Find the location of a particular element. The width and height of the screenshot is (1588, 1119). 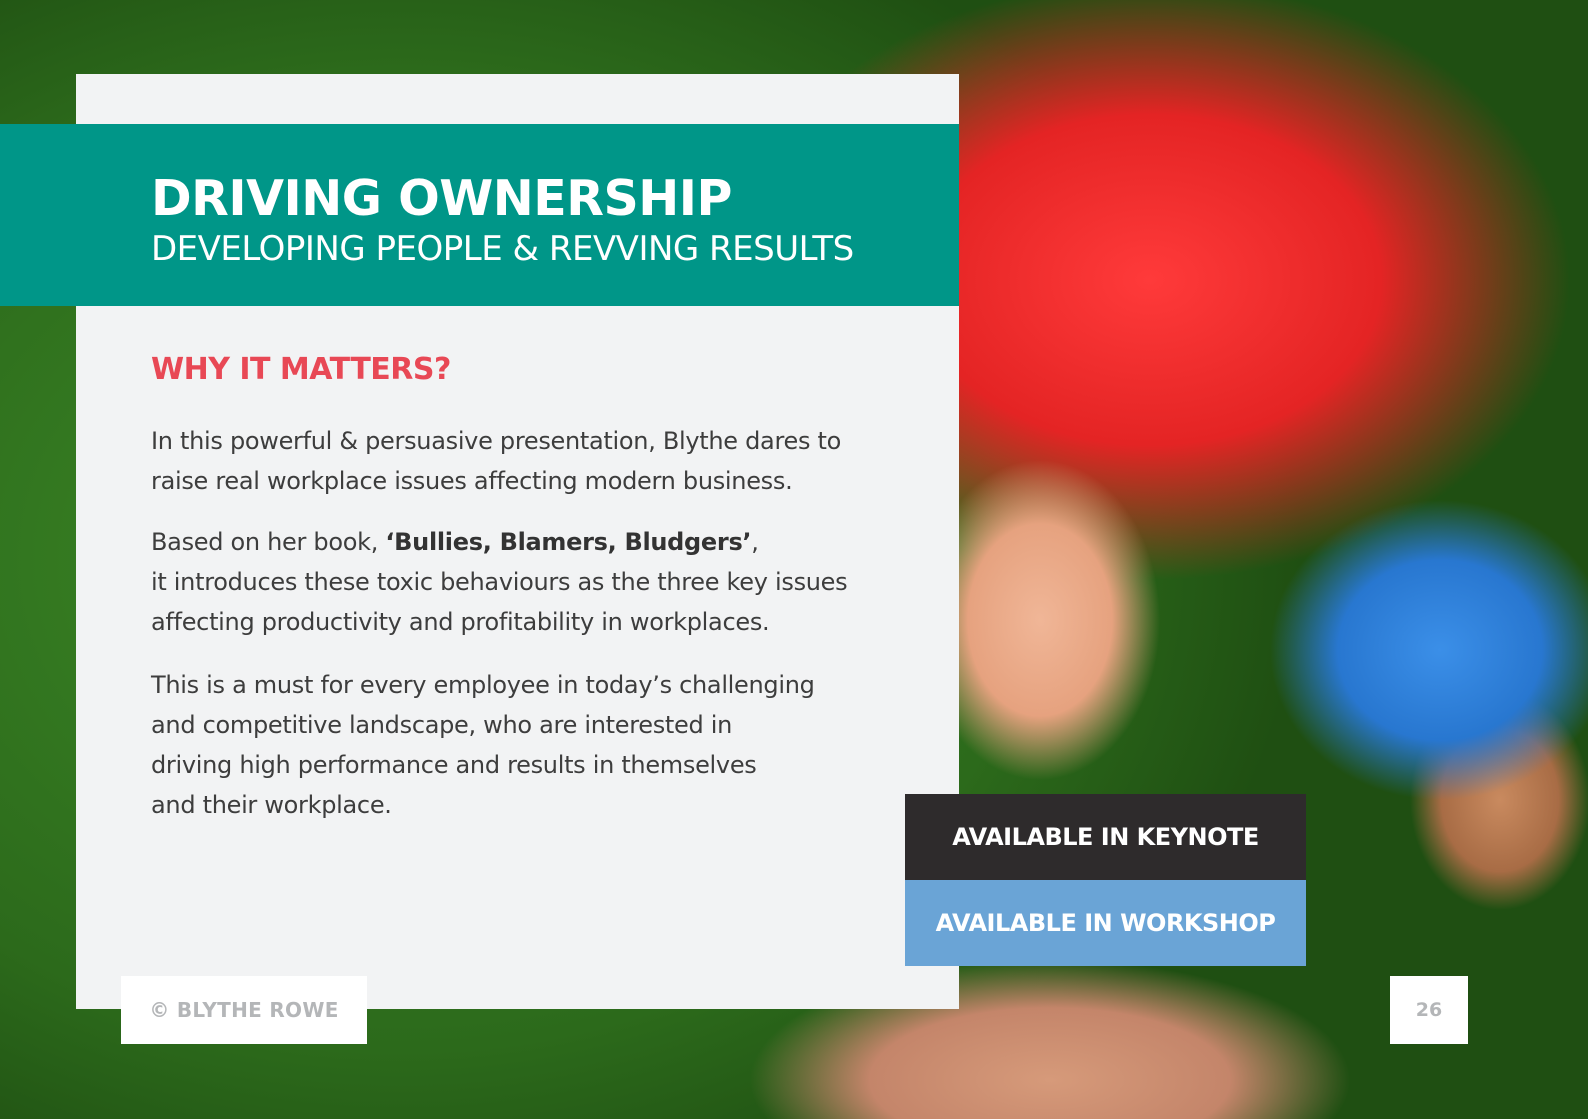

available-in-keynote-button: AVAILABLE IN KEYNOTE is located at coordinates (1105, 837).